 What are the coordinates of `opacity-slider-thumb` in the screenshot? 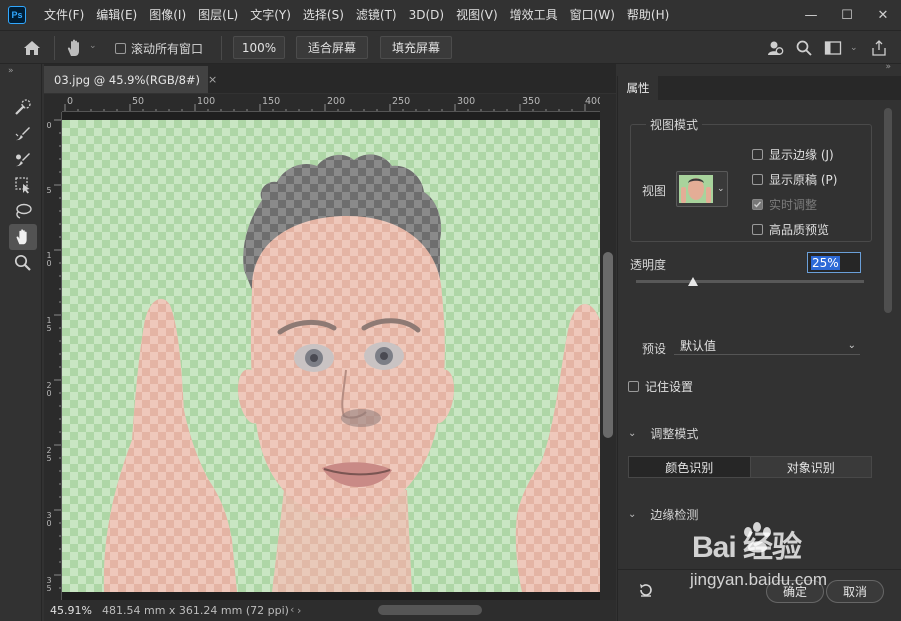 It's located at (693, 281).